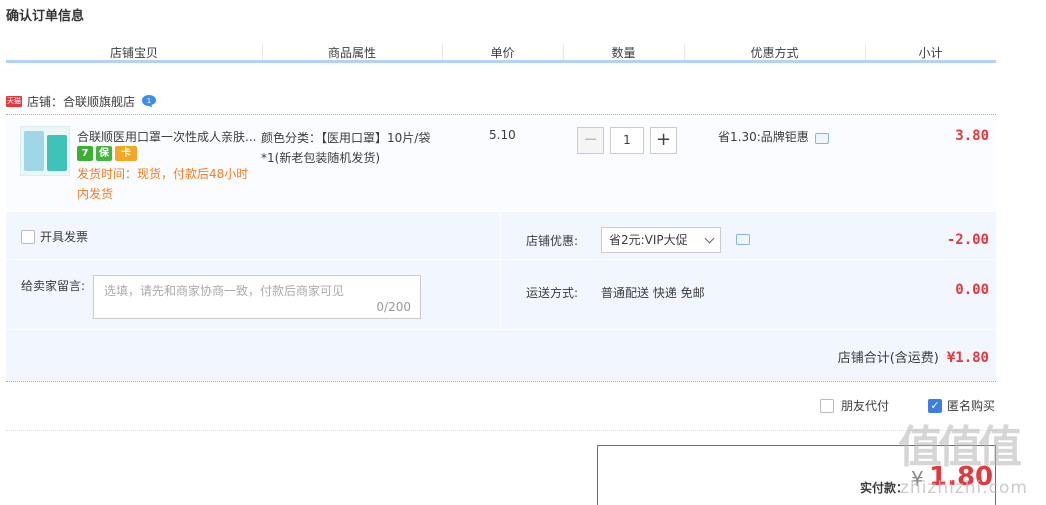  Describe the element at coordinates (964, 488) in the screenshot. I see `watermark-url: zhizhizhi.com` at that location.